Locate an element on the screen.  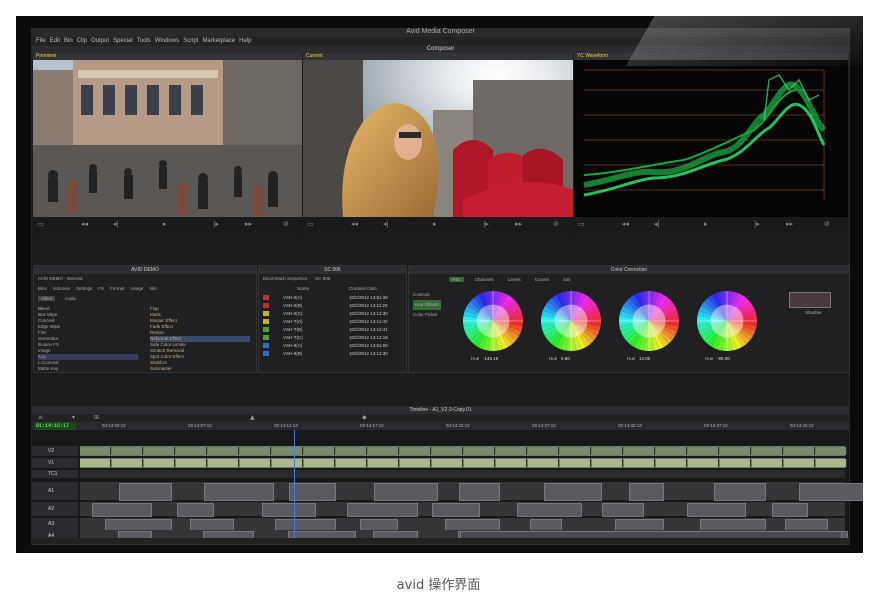
table-row: VSH-8(B) 10/2/2012 14:12:30 is located at coordinates (333, 354).